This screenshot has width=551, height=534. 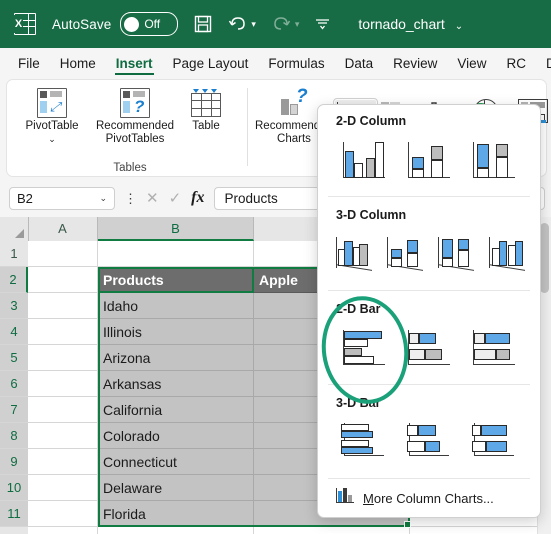 What do you see at coordinates (14, 410) in the screenshot?
I see `row-header-7: 7` at bounding box center [14, 410].